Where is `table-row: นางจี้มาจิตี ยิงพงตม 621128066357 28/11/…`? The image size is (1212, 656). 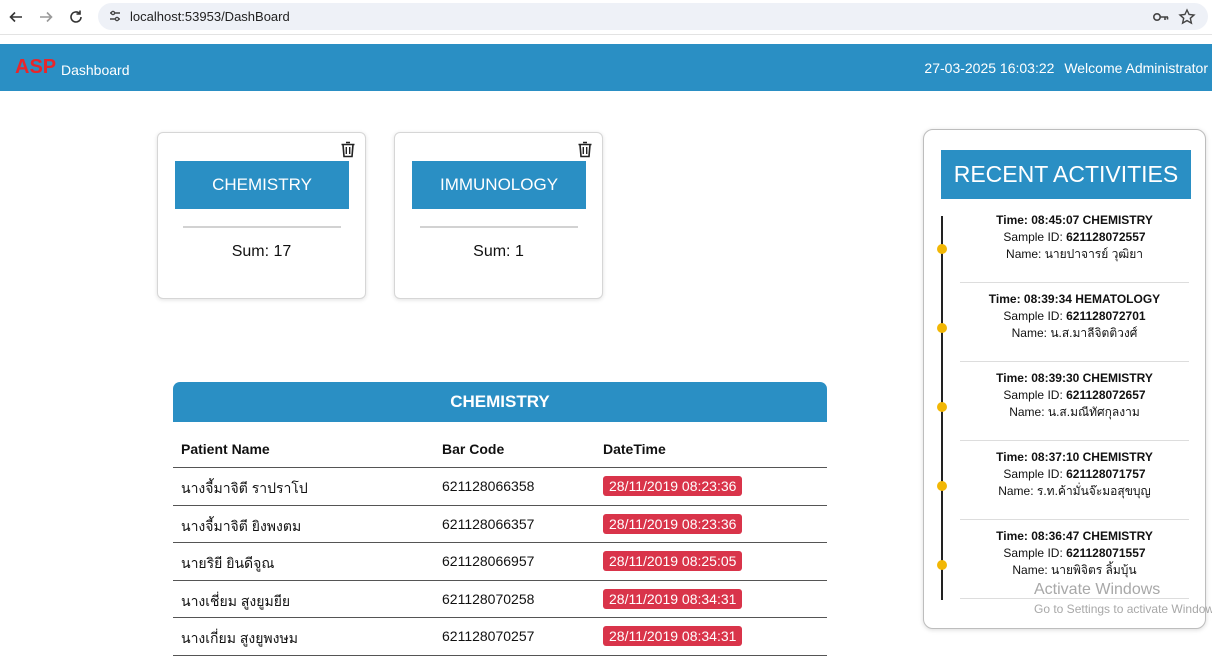 table-row: นางจี้มาจิตี ยิงพงตม 621128066357 28/11/… is located at coordinates (500, 524).